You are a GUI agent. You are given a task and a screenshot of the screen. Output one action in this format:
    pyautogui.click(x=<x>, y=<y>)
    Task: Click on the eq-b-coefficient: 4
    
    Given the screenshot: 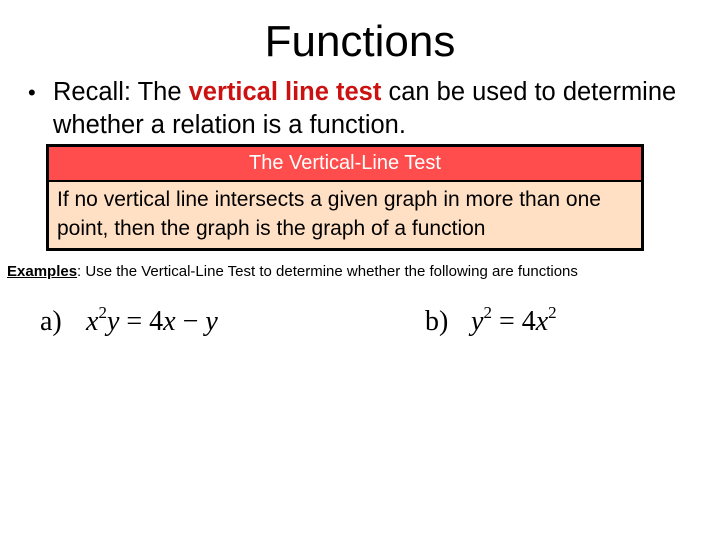 What is the action you would take?
    pyautogui.click(x=528, y=321)
    